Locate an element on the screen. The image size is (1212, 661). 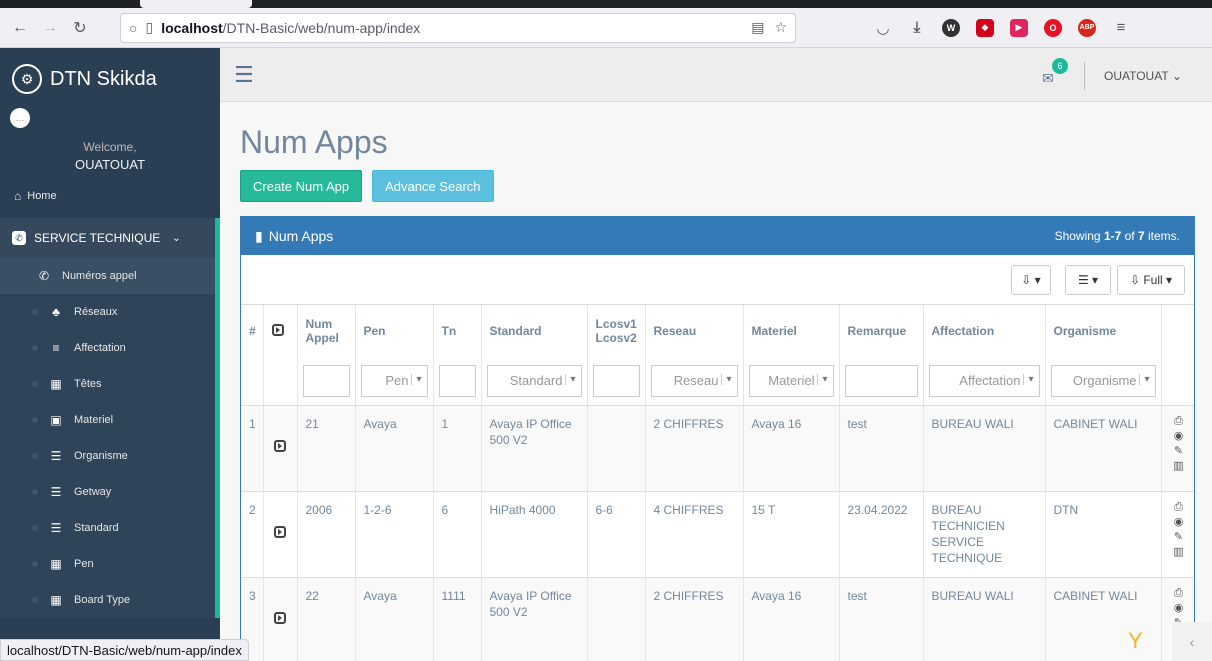
expand-all-icon is located at coordinates (277, 329).